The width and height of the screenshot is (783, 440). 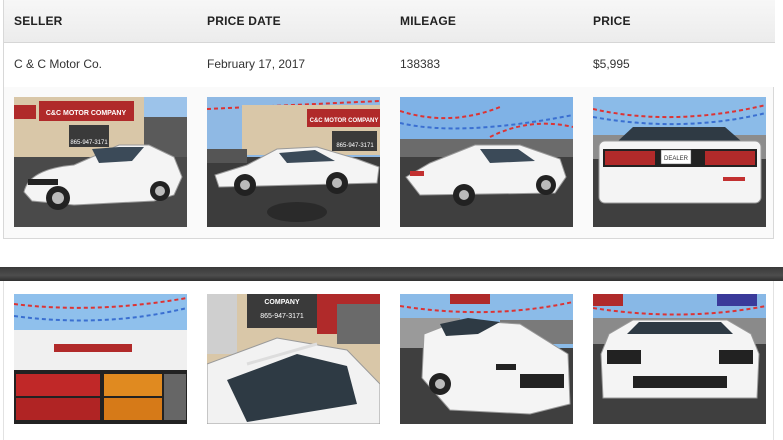 What do you see at coordinates (391, 274) in the screenshot?
I see `section-divider` at bounding box center [391, 274].